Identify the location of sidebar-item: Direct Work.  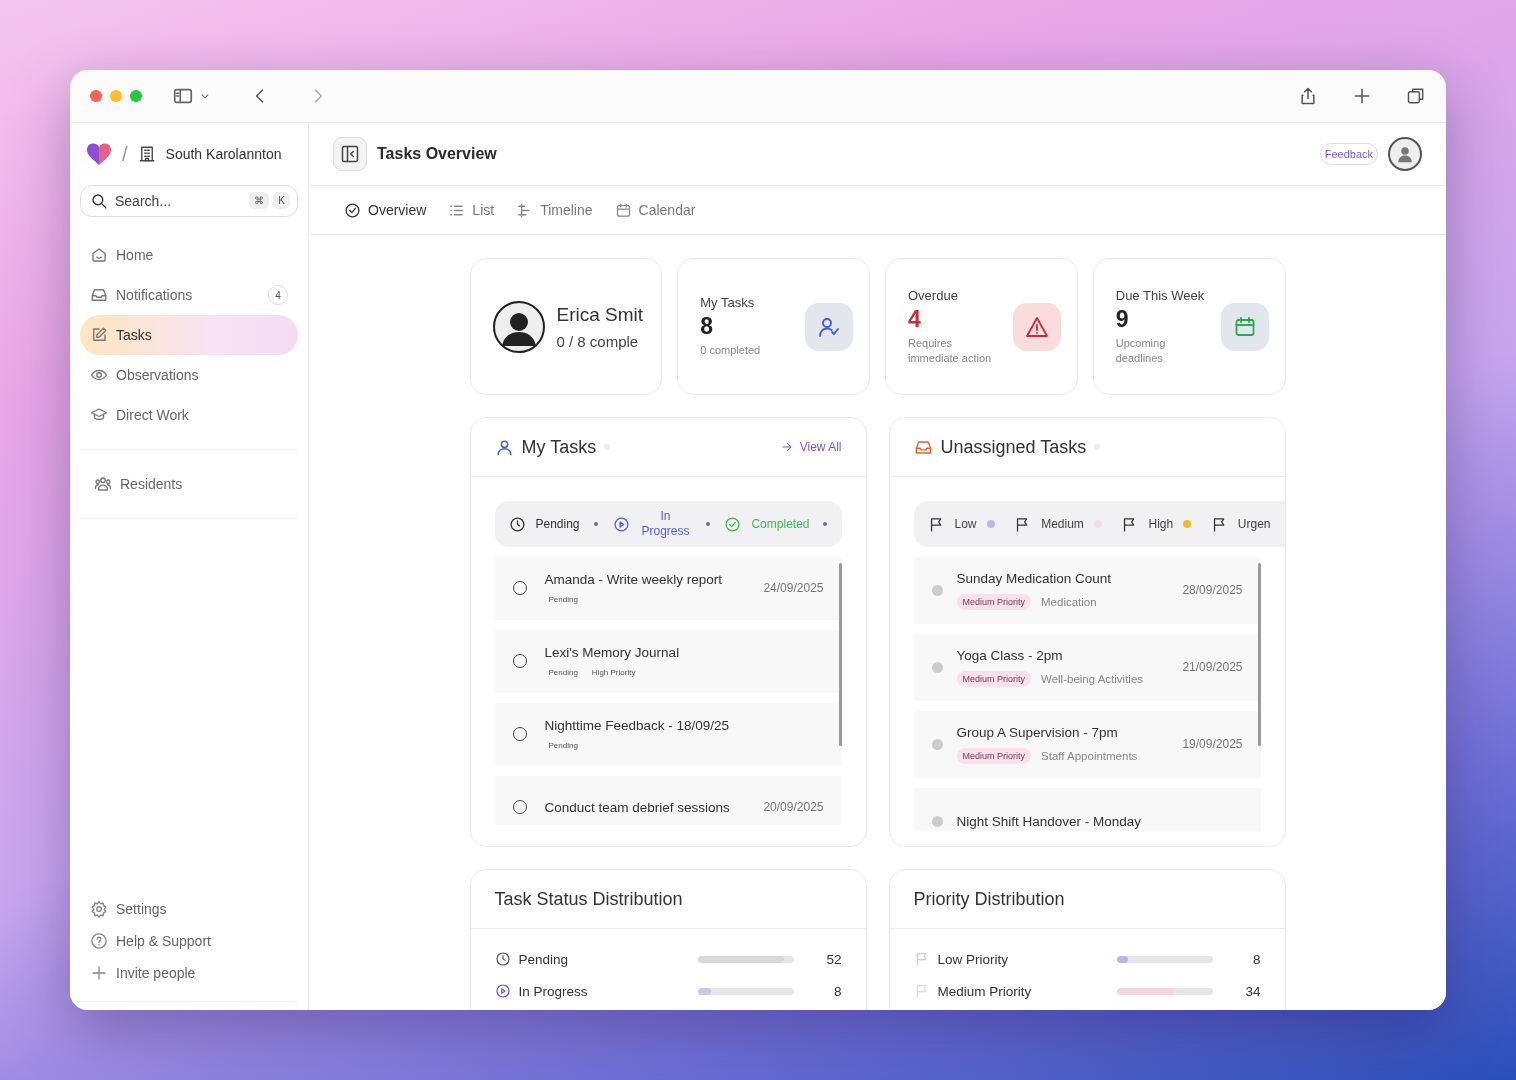
(189, 415).